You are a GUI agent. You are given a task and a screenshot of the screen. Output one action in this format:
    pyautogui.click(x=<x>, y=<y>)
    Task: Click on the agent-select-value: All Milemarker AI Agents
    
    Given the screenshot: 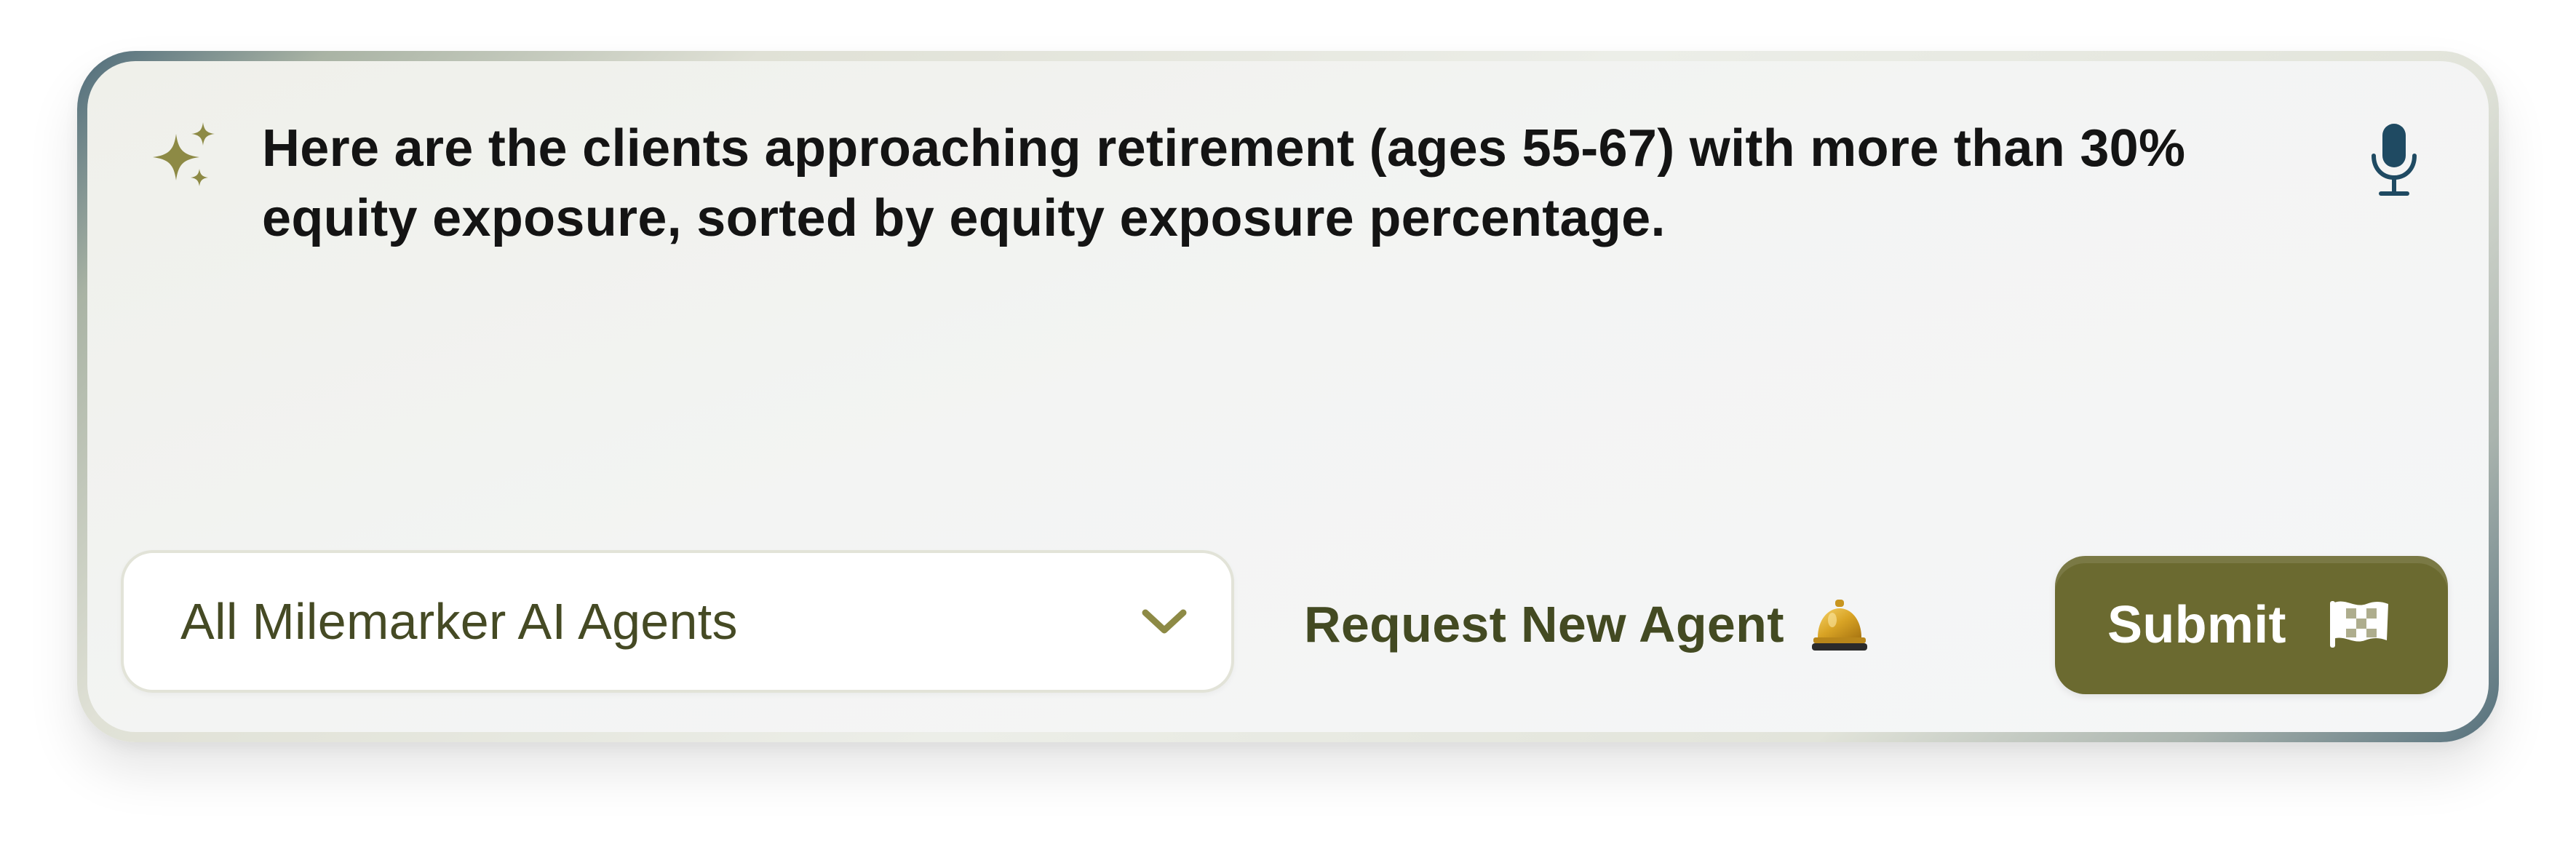 What is the action you would take?
    pyautogui.click(x=459, y=621)
    